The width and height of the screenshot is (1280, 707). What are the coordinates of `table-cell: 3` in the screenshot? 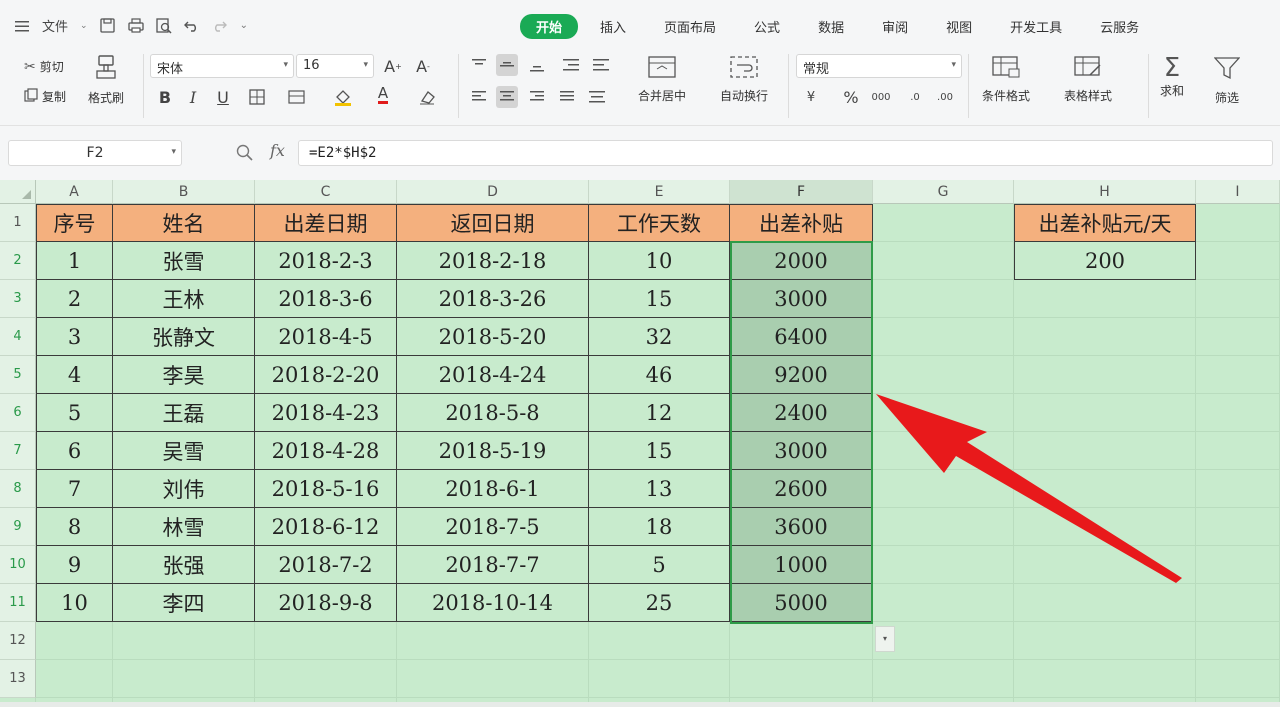 It's located at (74, 337).